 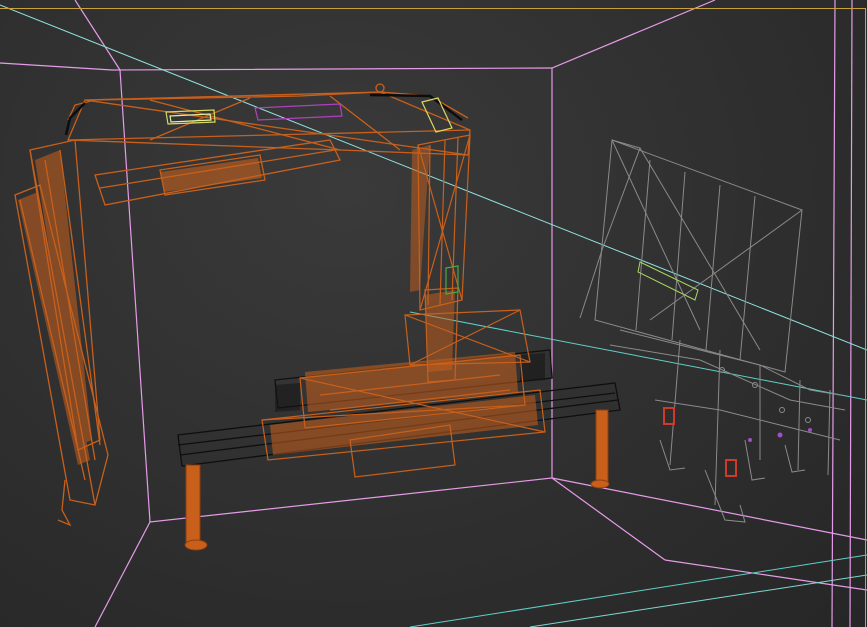 I want to click on bucket-red-parts, so click(x=700, y=442).